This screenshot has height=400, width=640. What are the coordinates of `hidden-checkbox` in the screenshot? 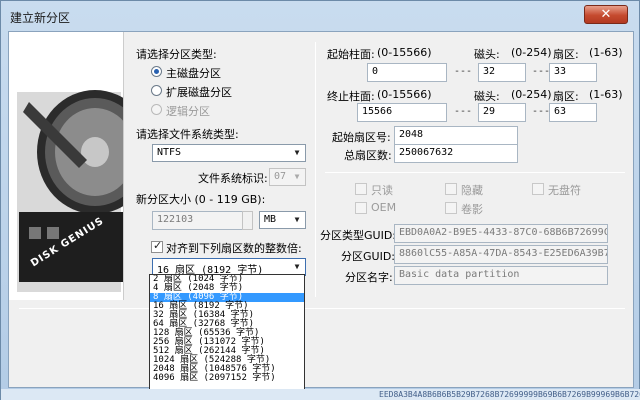 It's located at (451, 189).